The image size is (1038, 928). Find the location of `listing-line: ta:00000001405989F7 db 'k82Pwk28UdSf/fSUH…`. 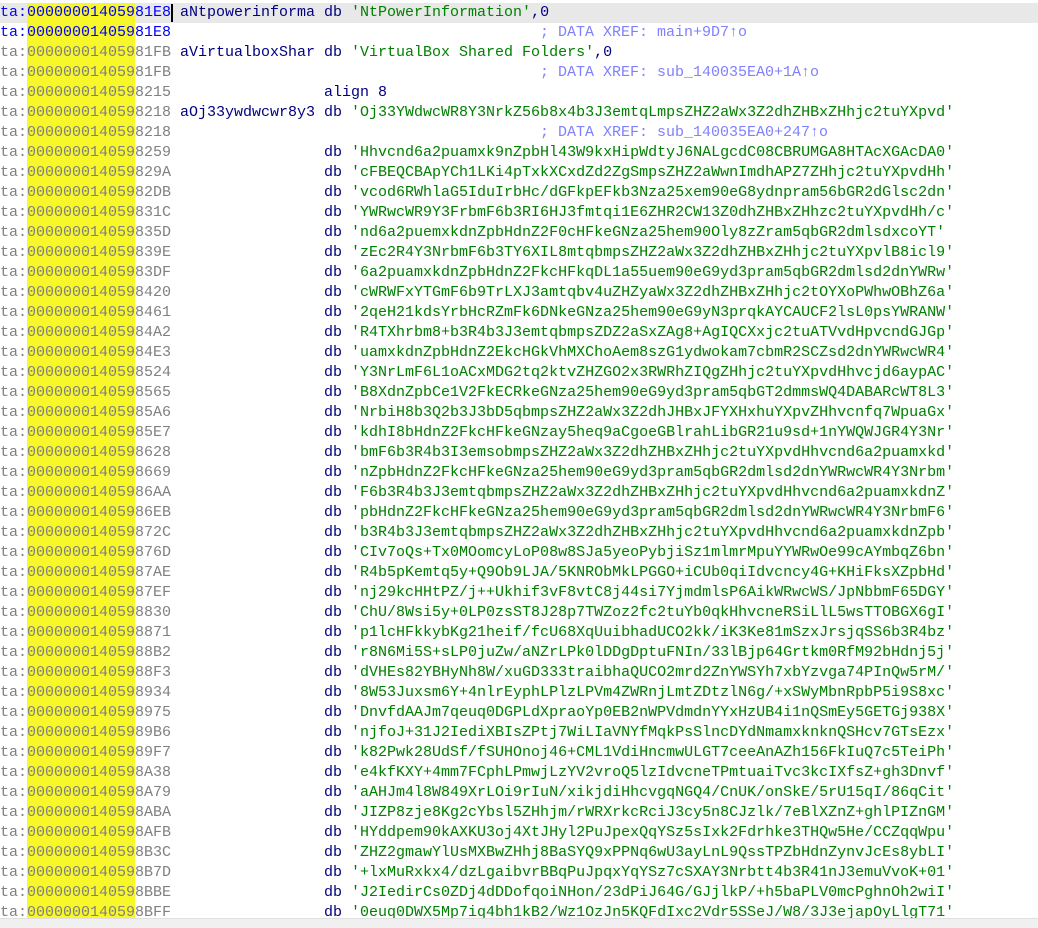

listing-line: ta:00000001405989F7 db 'k82Pwk28UdSf/fSUH… is located at coordinates (519, 753).